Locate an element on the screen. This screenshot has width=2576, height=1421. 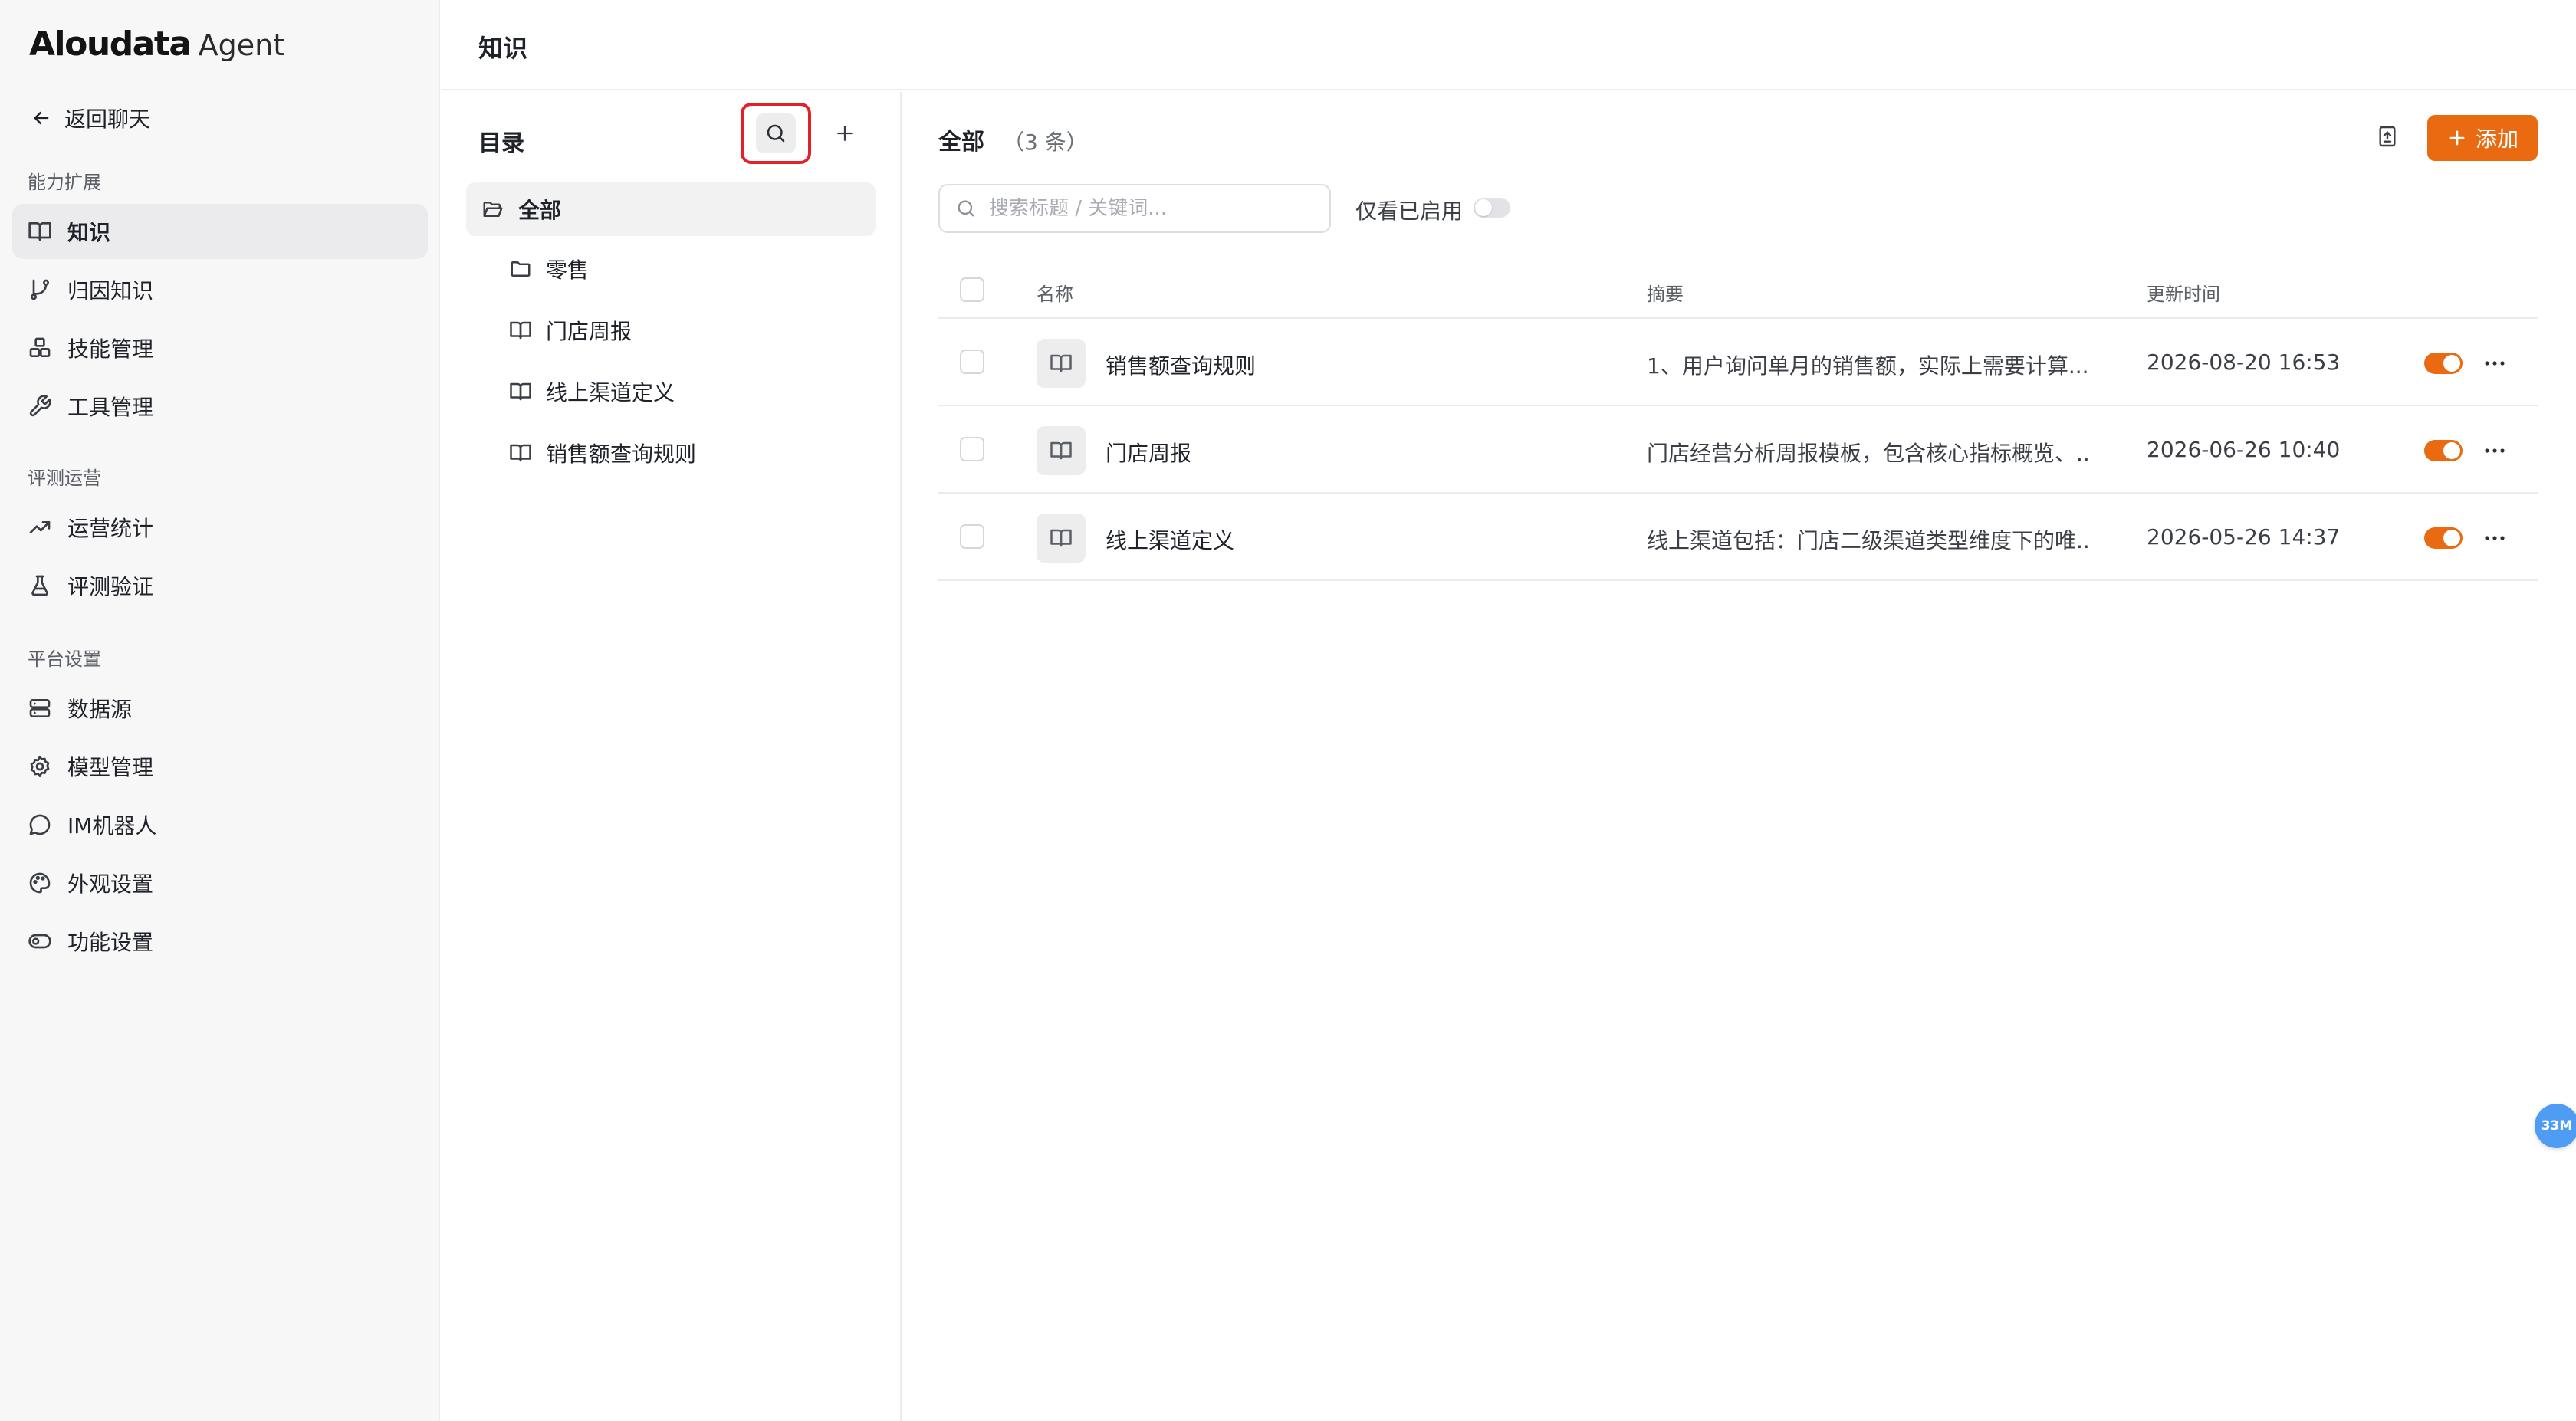
nav-item-appearance: 外观设置 is located at coordinates (220, 883).